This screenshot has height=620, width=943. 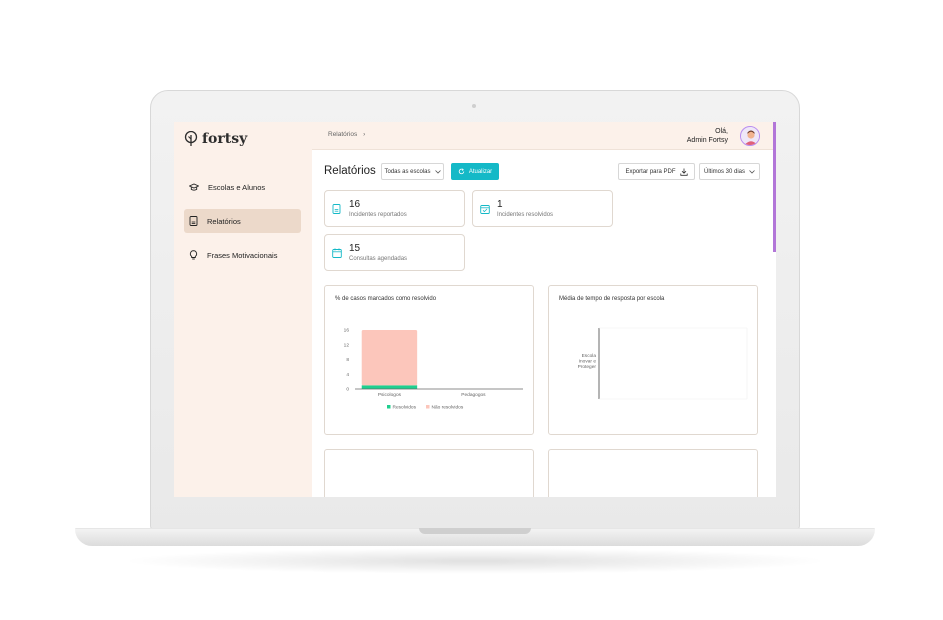 What do you see at coordinates (663, 363) in the screenshot?
I see `response-time-chart: Escola Inovar e Proteger` at bounding box center [663, 363].